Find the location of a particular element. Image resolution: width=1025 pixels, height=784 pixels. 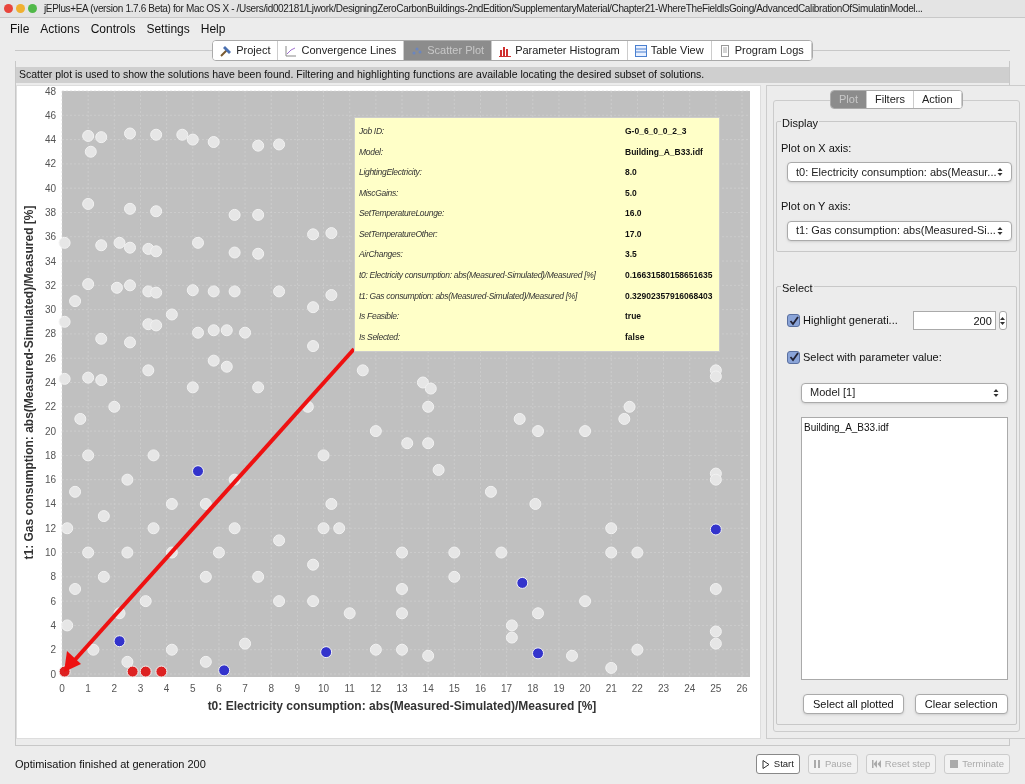

menu-item: Help is located at coordinates (213, 29).